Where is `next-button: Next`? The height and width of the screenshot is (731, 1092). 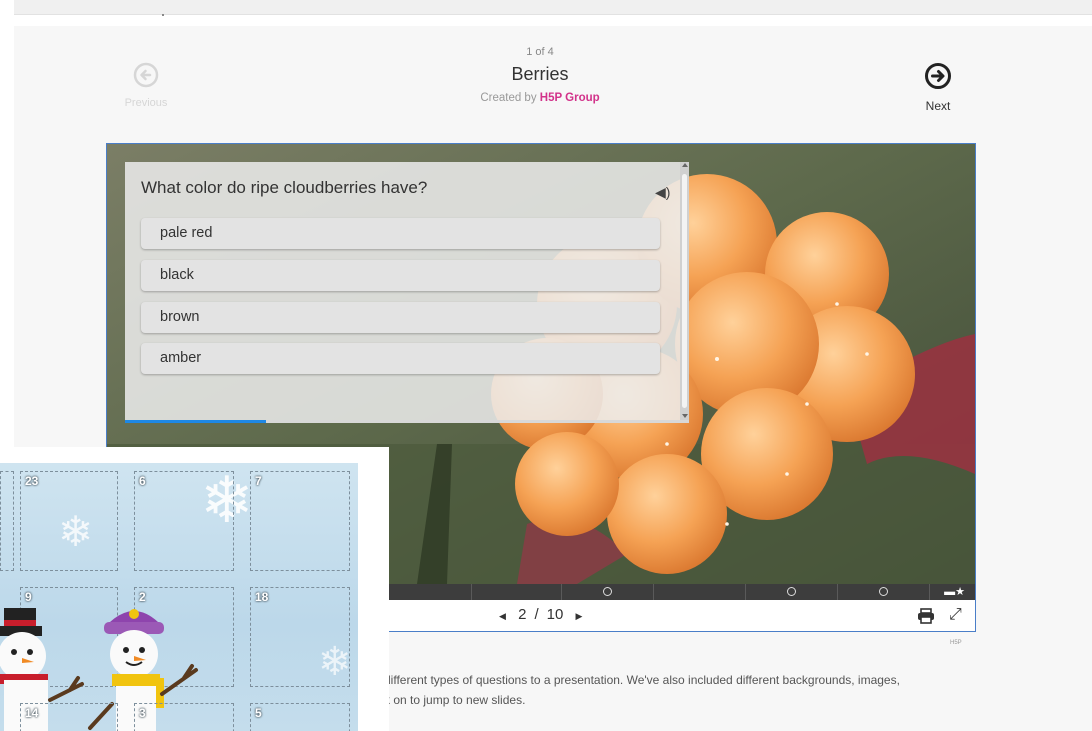 next-button: Next is located at coordinates (938, 87).